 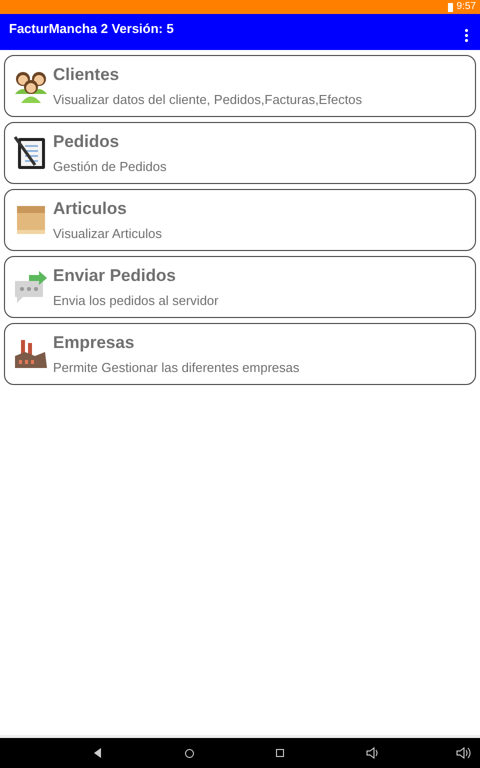 What do you see at coordinates (90, 209) in the screenshot?
I see `menu-title: Articulos` at bounding box center [90, 209].